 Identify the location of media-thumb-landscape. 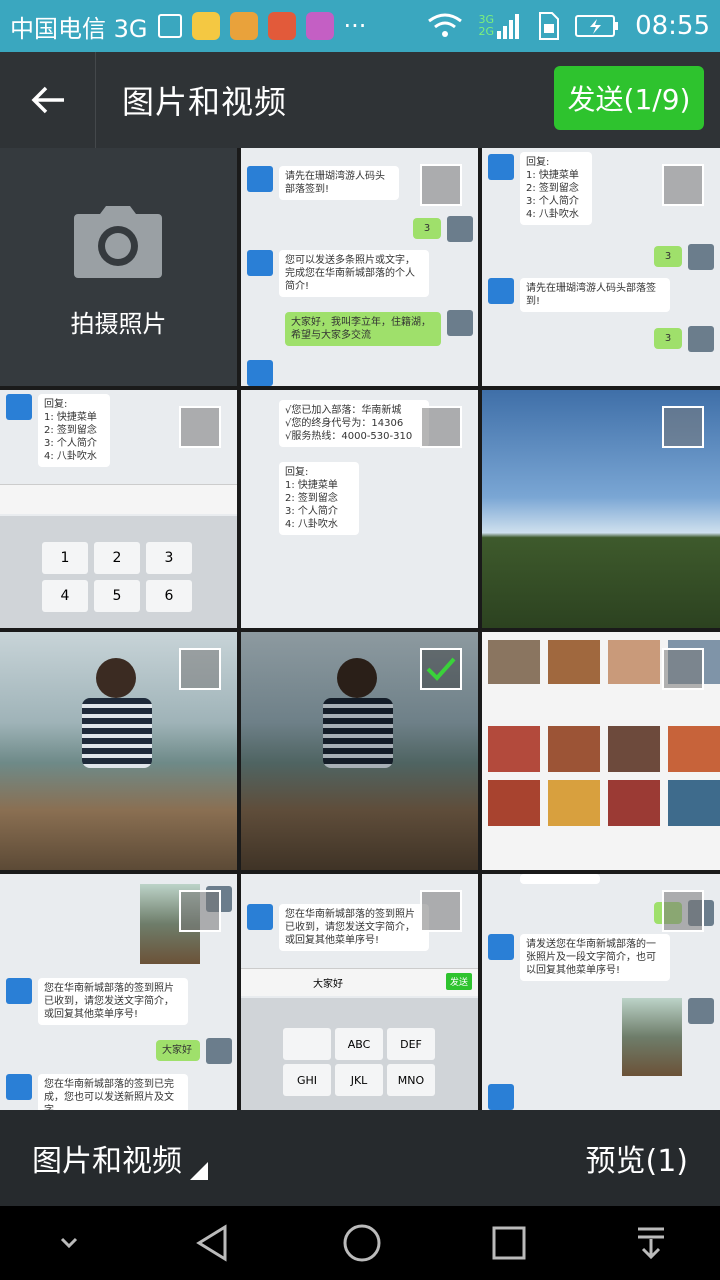
(601, 509).